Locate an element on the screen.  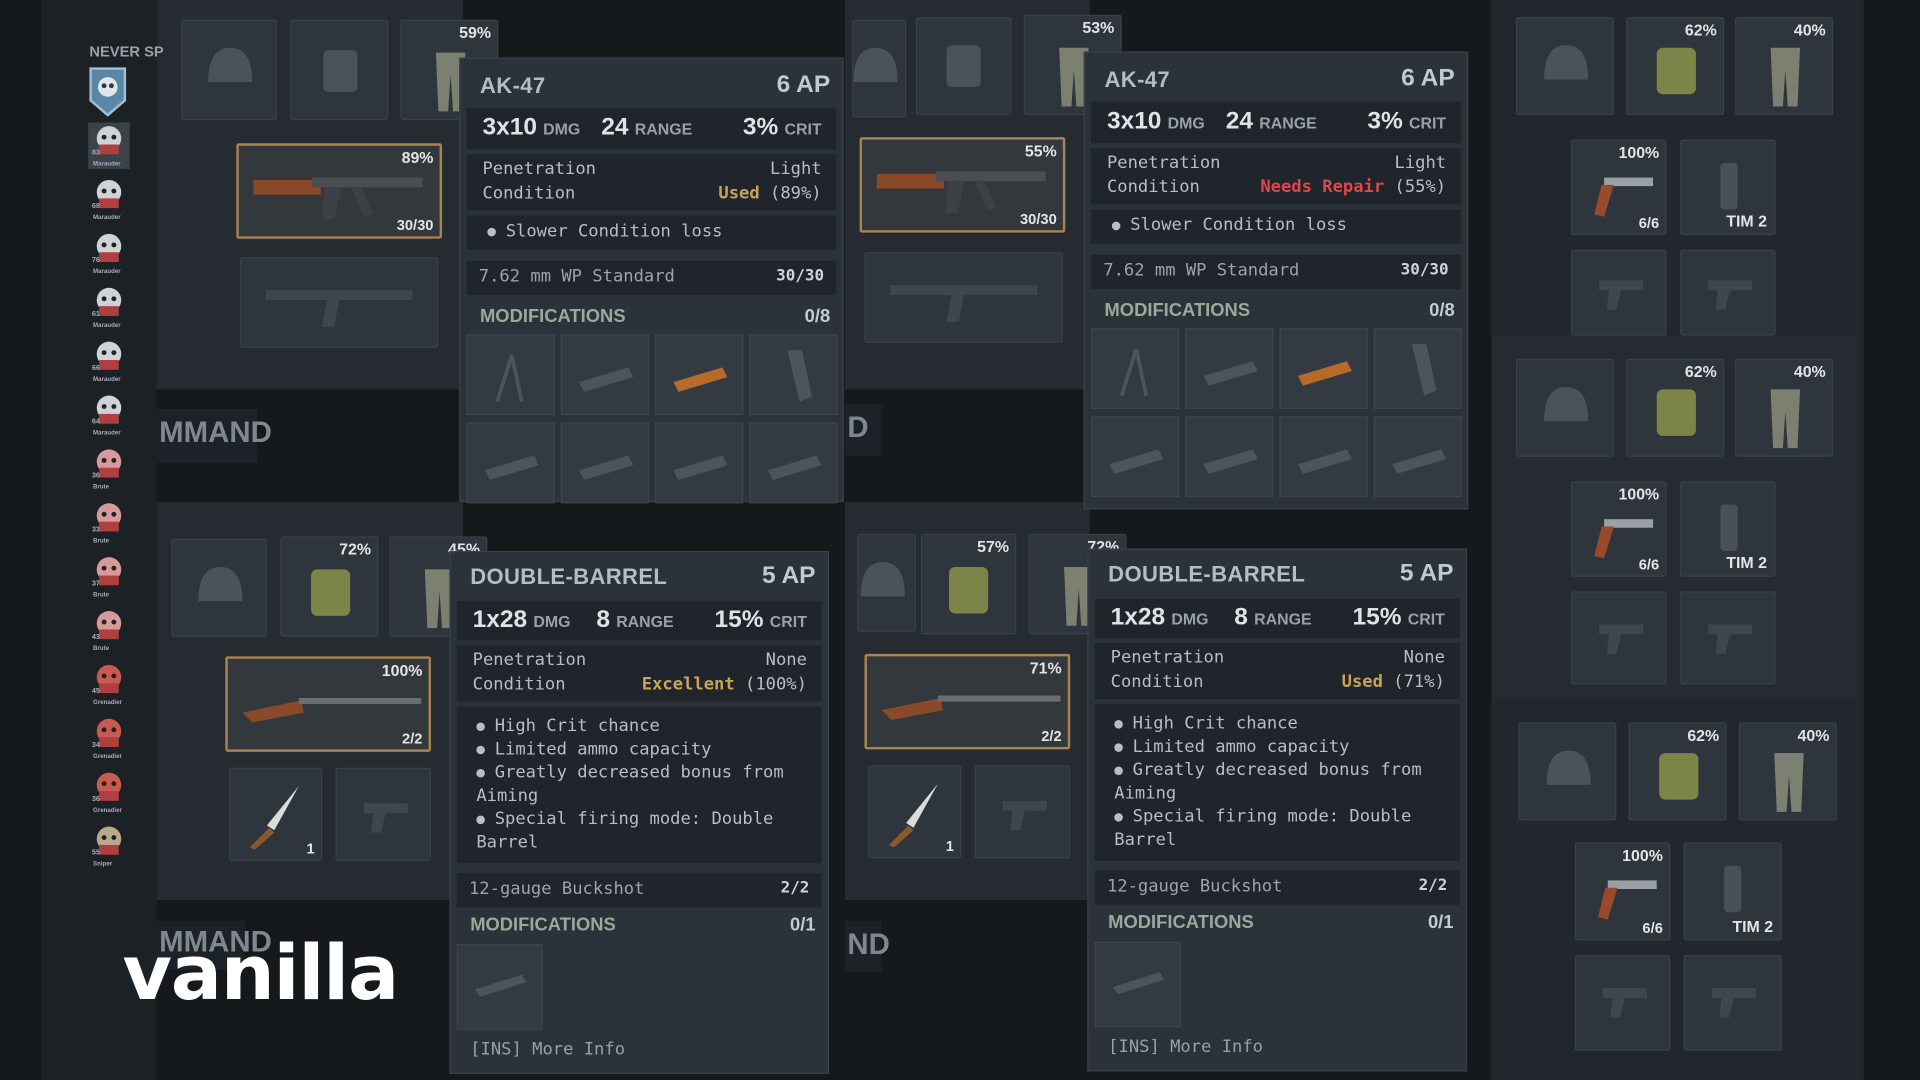
vest-slot-q4: 57% is located at coordinates (968, 584).